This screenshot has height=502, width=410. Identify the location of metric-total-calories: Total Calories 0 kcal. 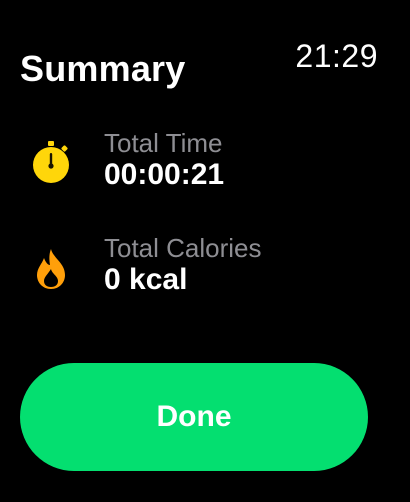
(205, 268).